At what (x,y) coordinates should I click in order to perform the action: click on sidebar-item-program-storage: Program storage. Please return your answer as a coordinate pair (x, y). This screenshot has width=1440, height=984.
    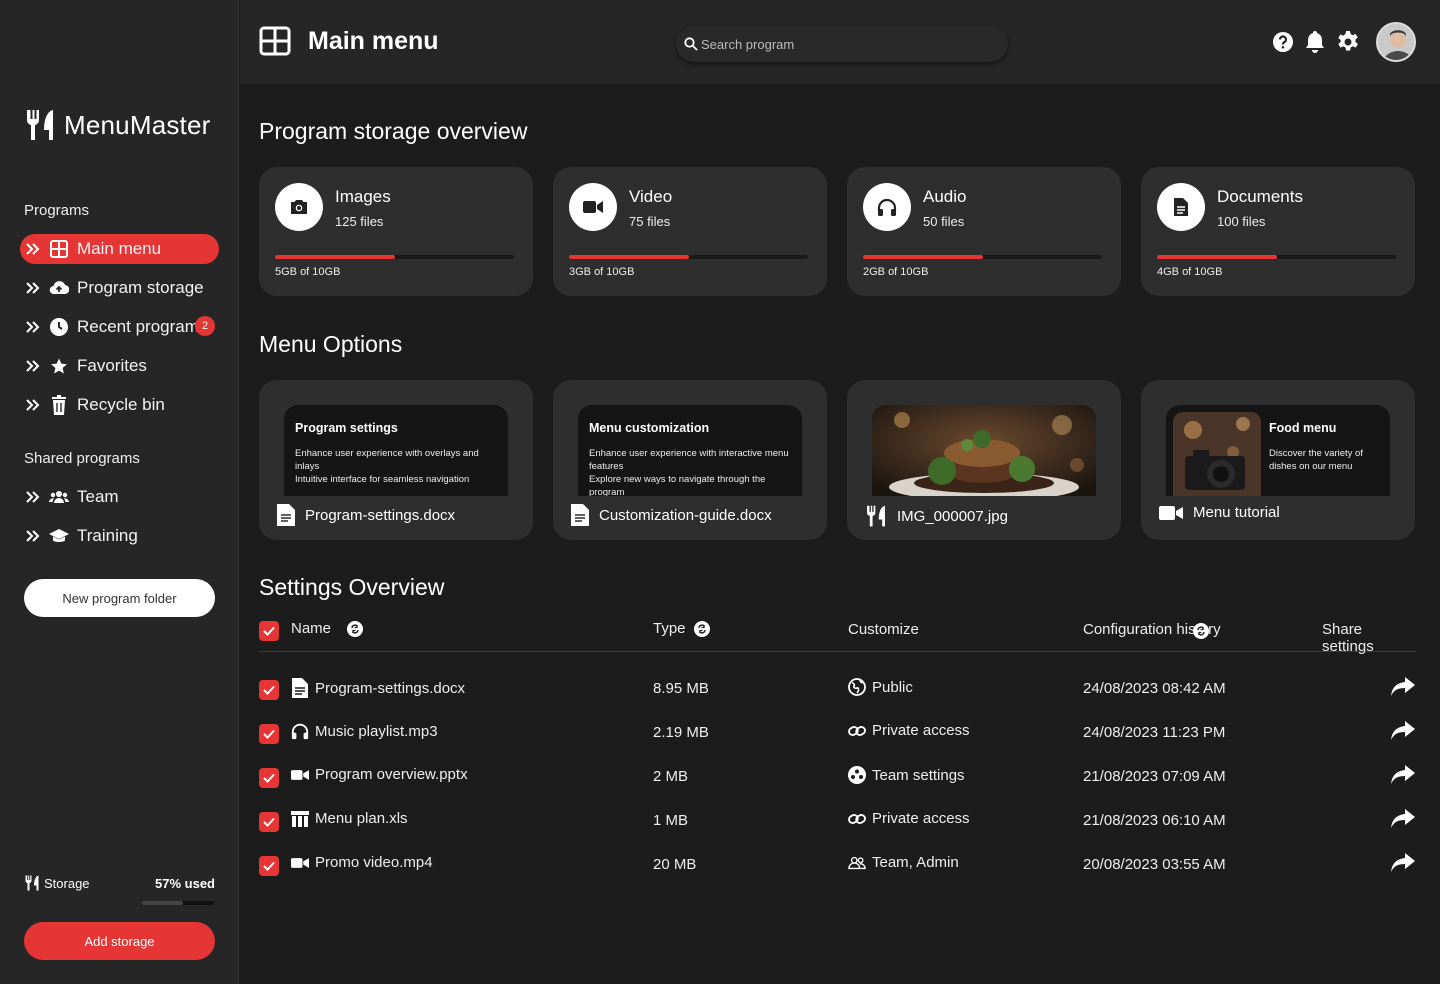
    Looking at the image, I should click on (119, 288).